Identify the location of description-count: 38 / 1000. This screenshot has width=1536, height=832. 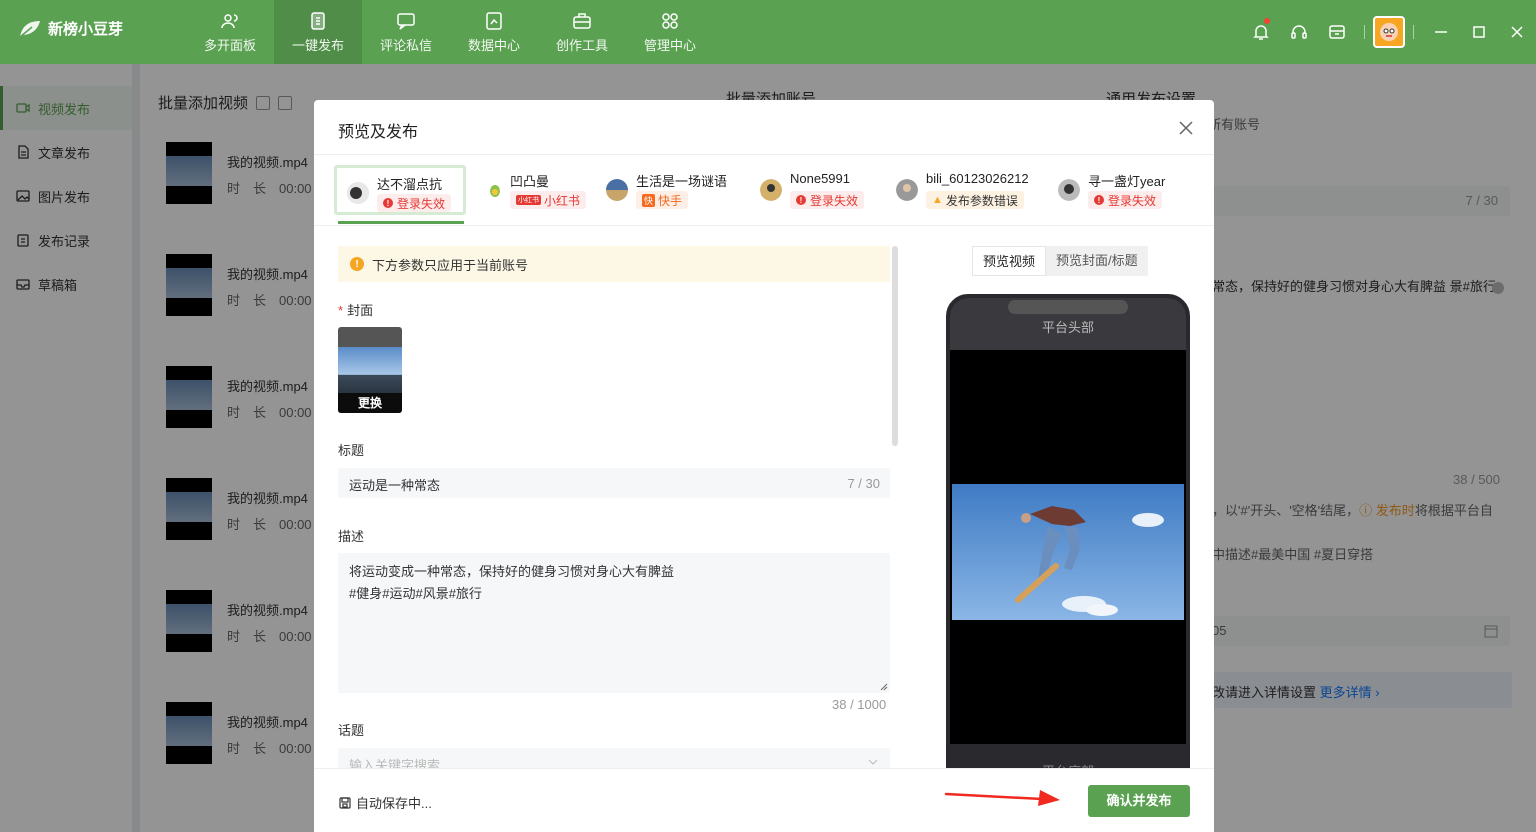
(859, 704).